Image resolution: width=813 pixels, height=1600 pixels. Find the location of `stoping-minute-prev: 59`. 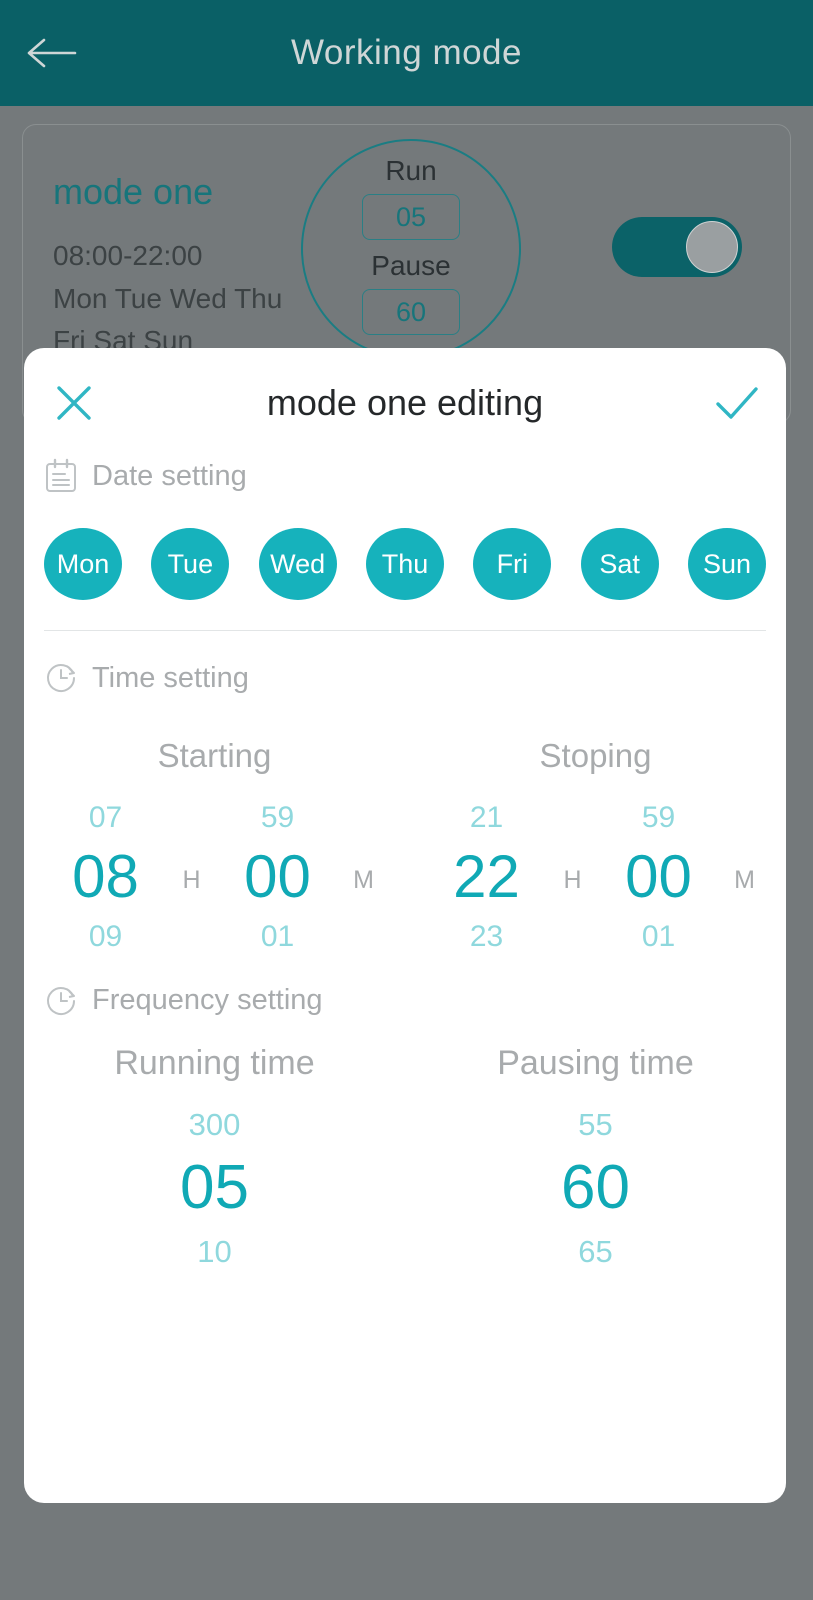

stoping-minute-prev: 59 is located at coordinates (658, 818).